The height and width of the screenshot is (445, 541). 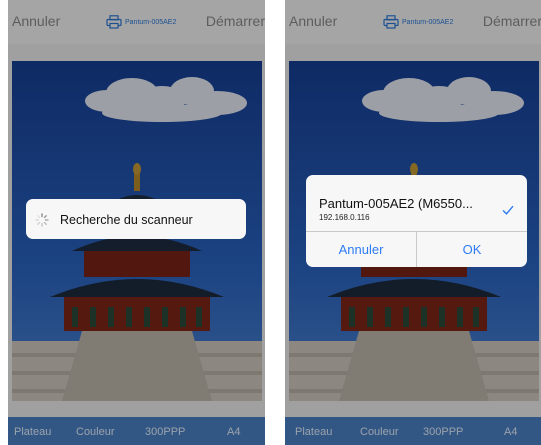 I want to click on spinner-icon, so click(x=42, y=220).